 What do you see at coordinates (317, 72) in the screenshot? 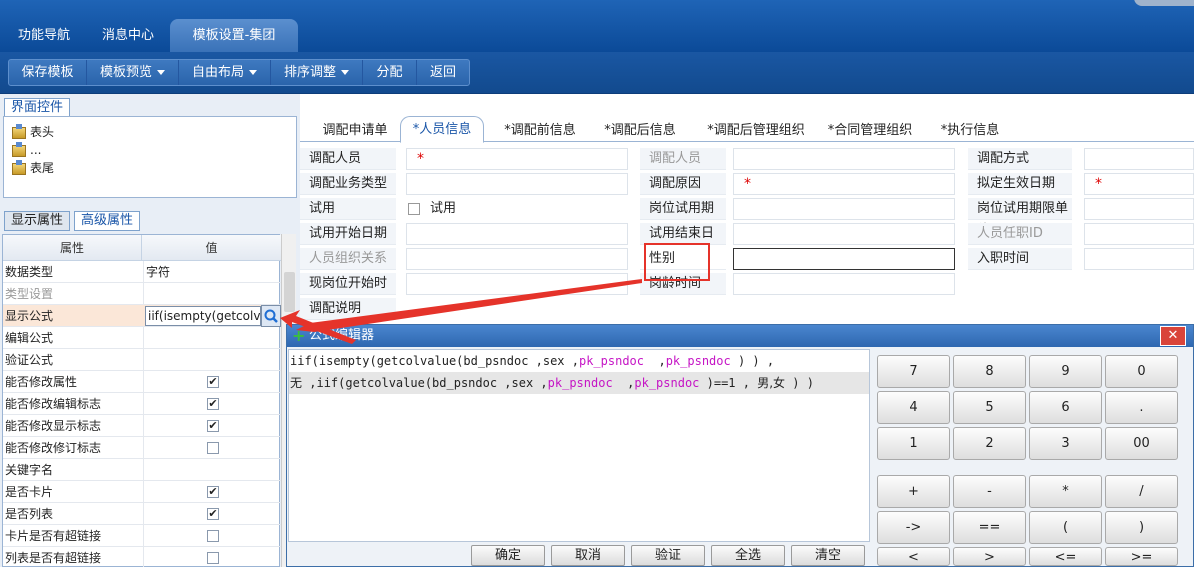
I see `sort-adjust-button: 排序调整` at bounding box center [317, 72].